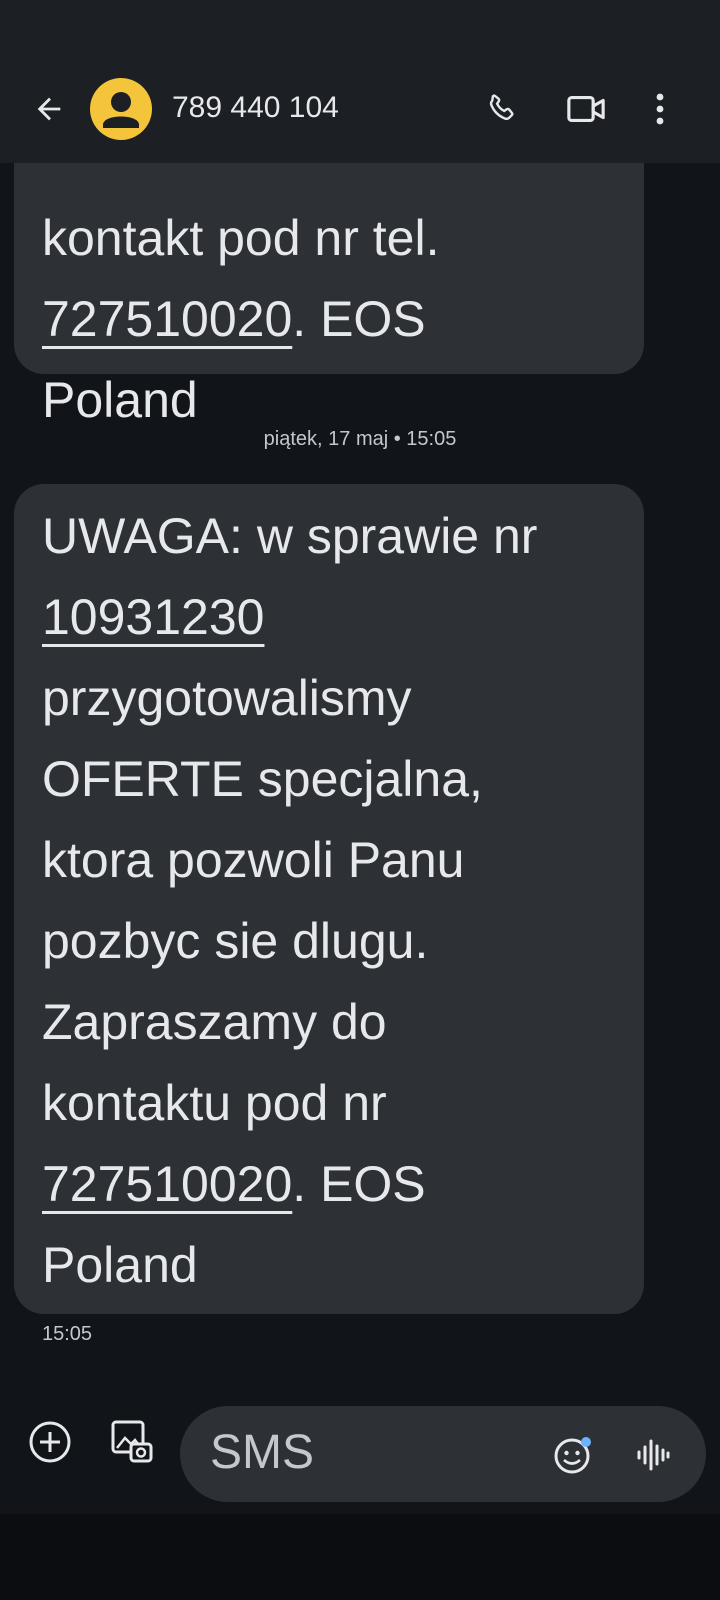 Image resolution: width=720 pixels, height=1600 pixels. What do you see at coordinates (360, 439) in the screenshot?
I see `date-separator: piątek, 17 maj • 15:05` at bounding box center [360, 439].